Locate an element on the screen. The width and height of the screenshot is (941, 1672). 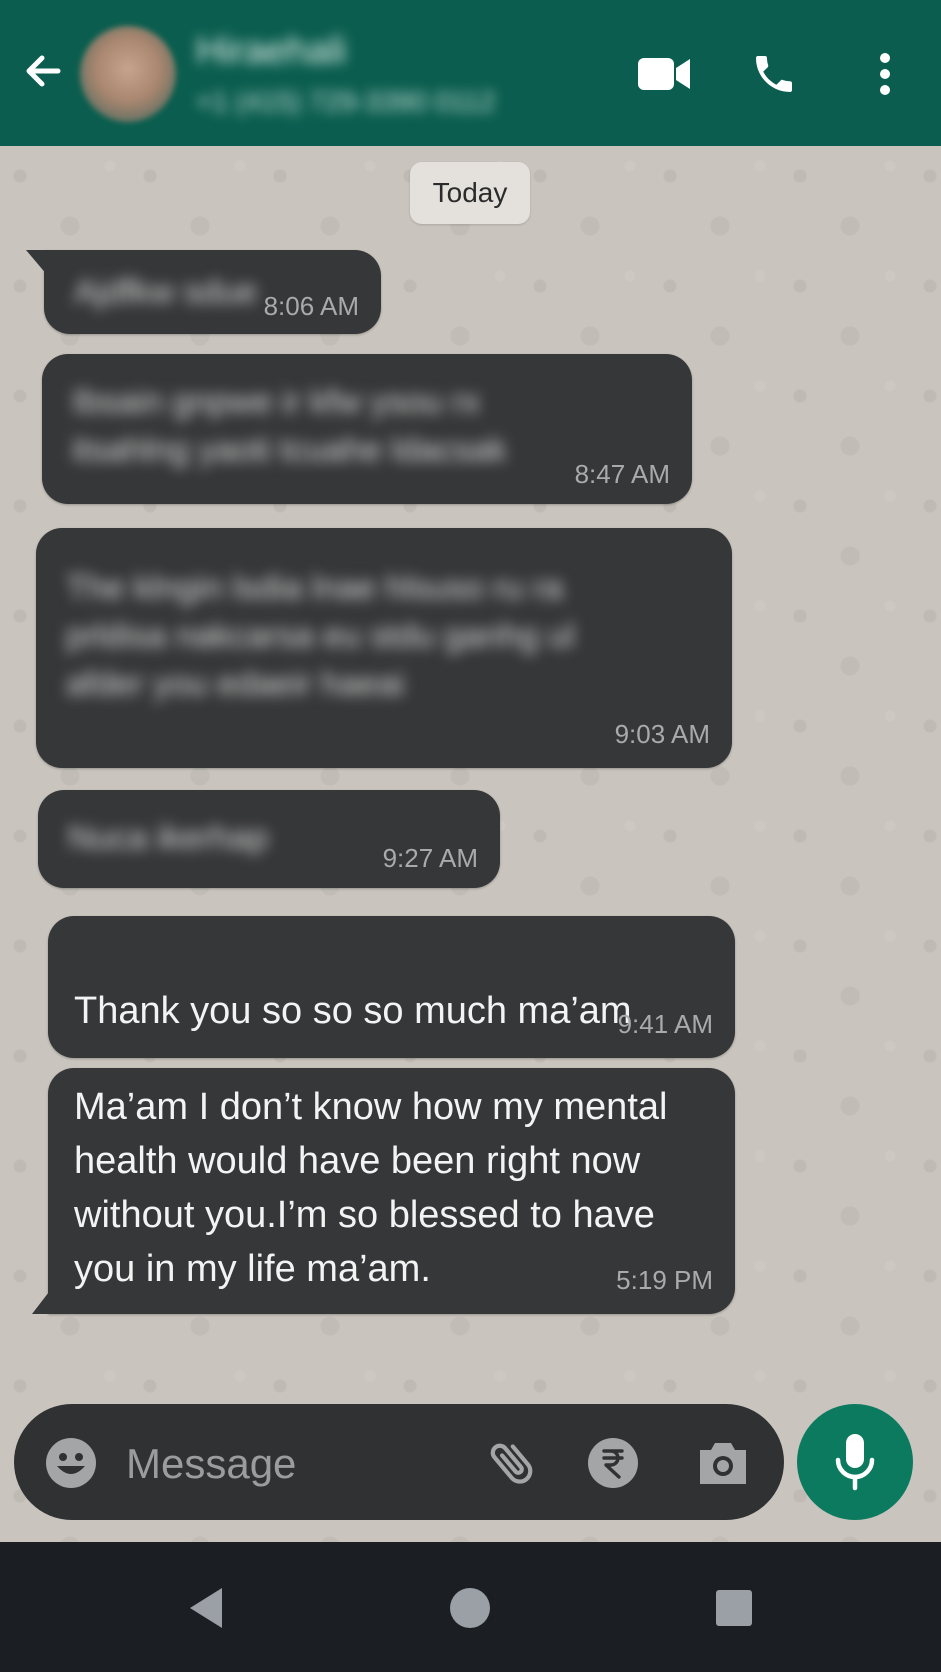
back-button is located at coordinates (43, 71).